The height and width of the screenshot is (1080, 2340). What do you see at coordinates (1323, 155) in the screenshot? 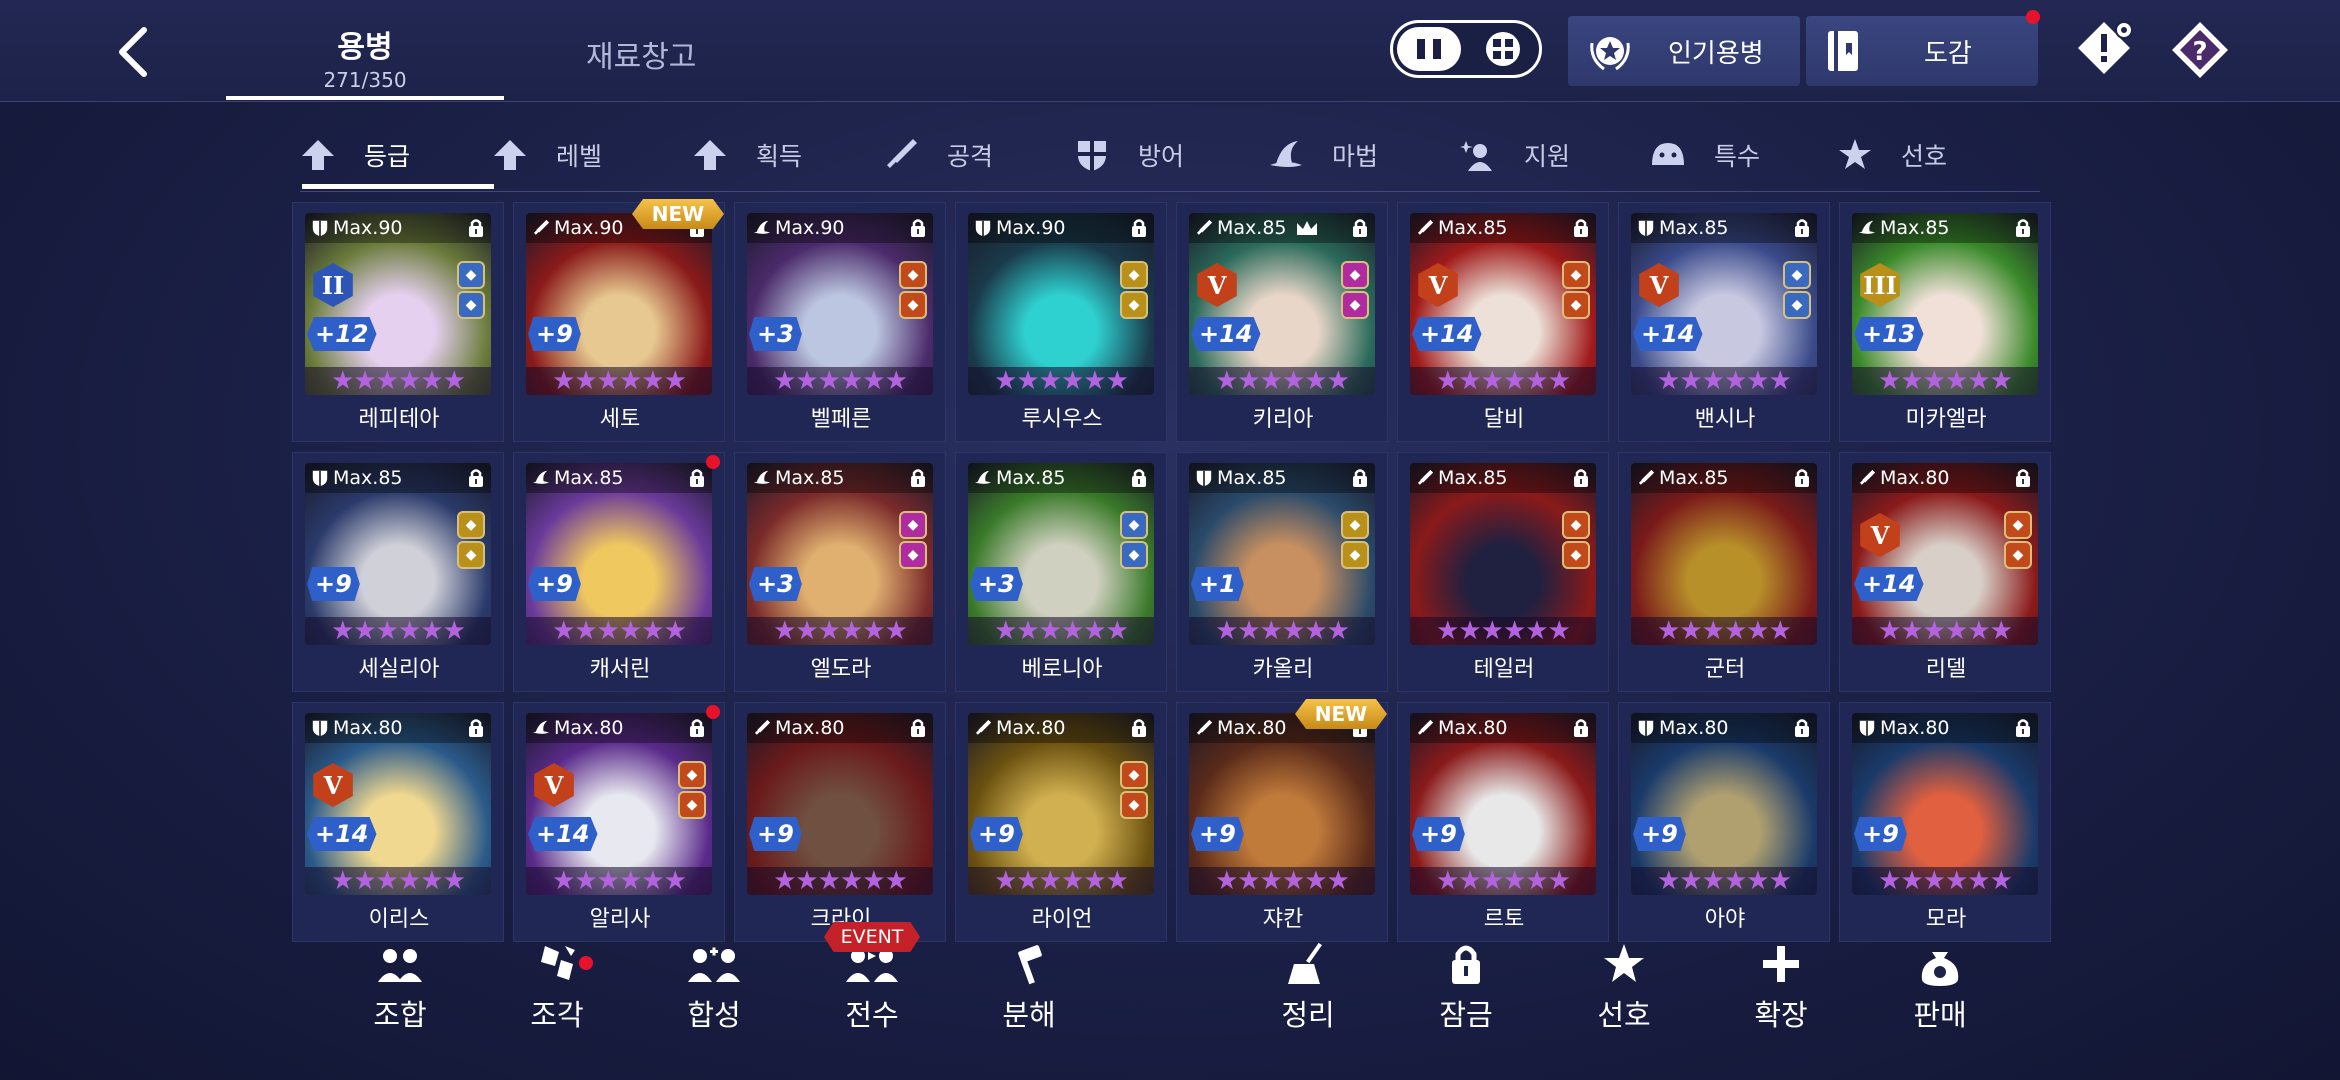
I see `filter-wizard-hat-5: 마법` at bounding box center [1323, 155].